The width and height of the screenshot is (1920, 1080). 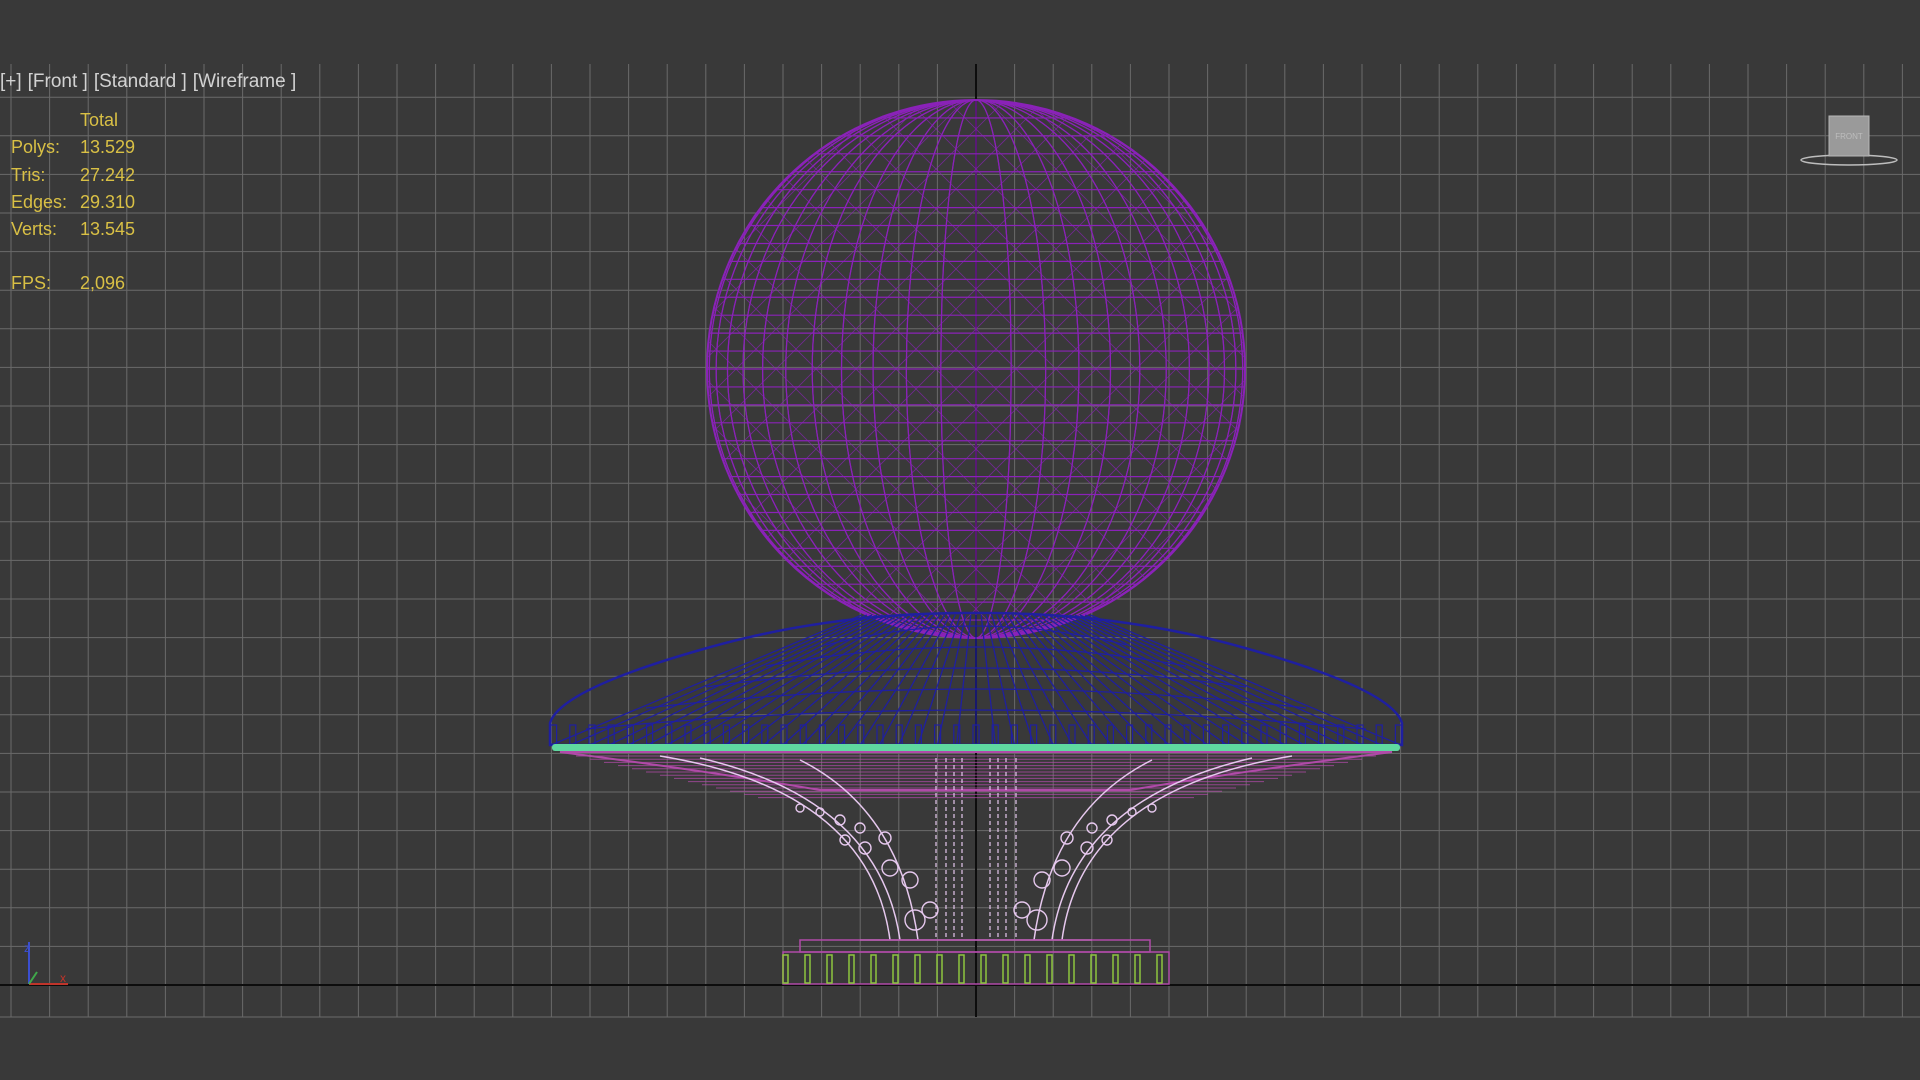 What do you see at coordinates (108, 174) in the screenshot?
I see `stats-tris-value: 27.242` at bounding box center [108, 174].